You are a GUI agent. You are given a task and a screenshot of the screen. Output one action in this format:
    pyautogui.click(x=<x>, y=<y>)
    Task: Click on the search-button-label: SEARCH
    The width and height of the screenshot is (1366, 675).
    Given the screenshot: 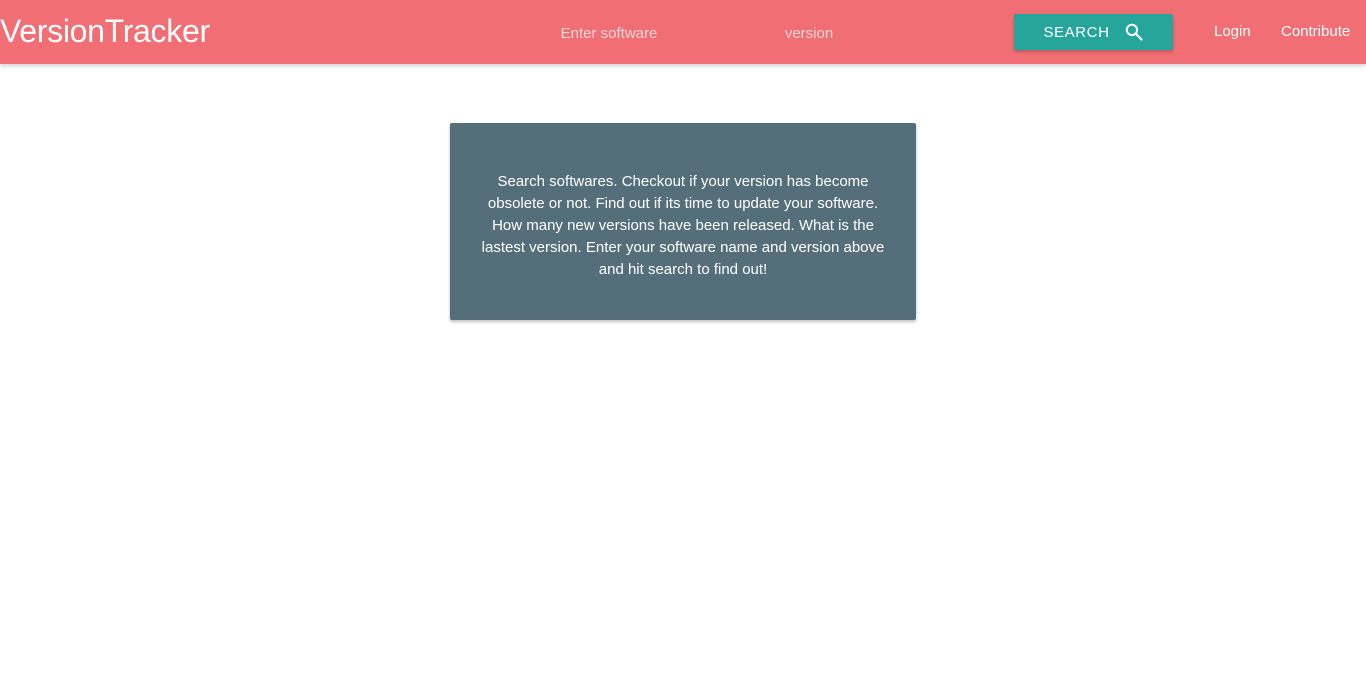 What is the action you would take?
    pyautogui.click(x=1076, y=32)
    